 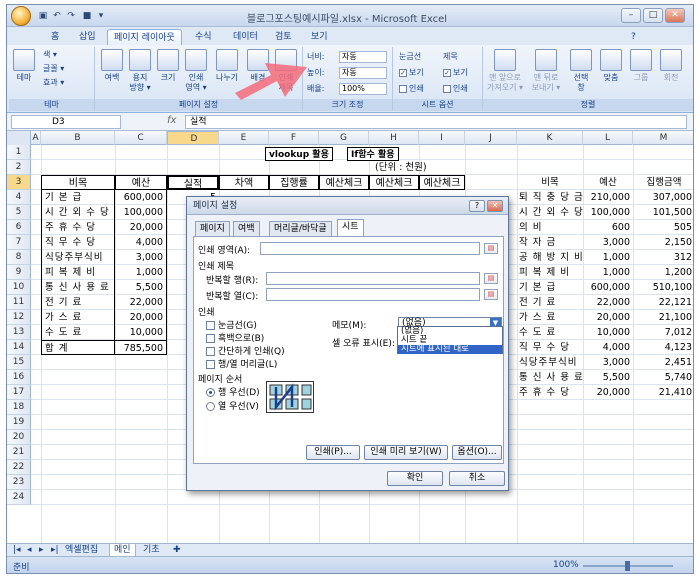 What do you see at coordinates (319, 37) in the screenshot?
I see `tab-view: 보기` at bounding box center [319, 37].